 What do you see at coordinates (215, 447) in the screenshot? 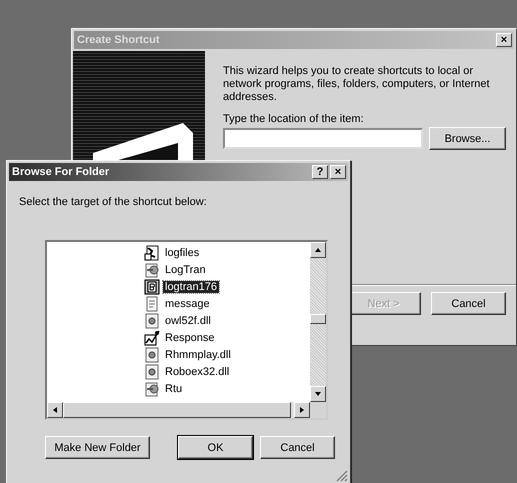
I see `ok-button: OK` at bounding box center [215, 447].